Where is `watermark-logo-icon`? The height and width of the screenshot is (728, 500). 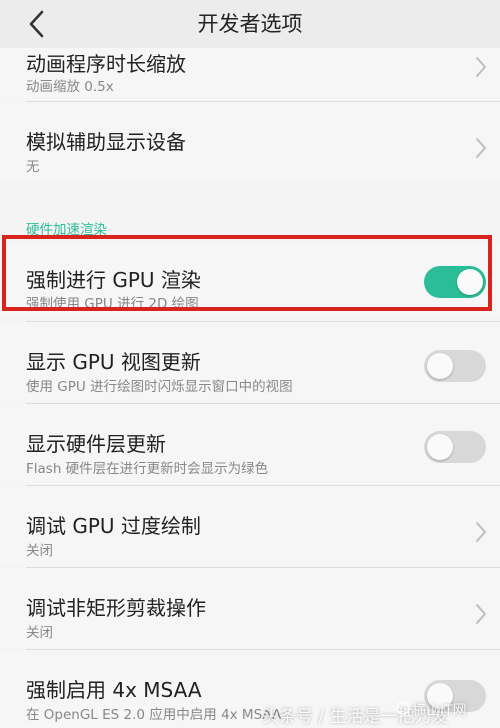 watermark-logo-icon is located at coordinates (403, 708).